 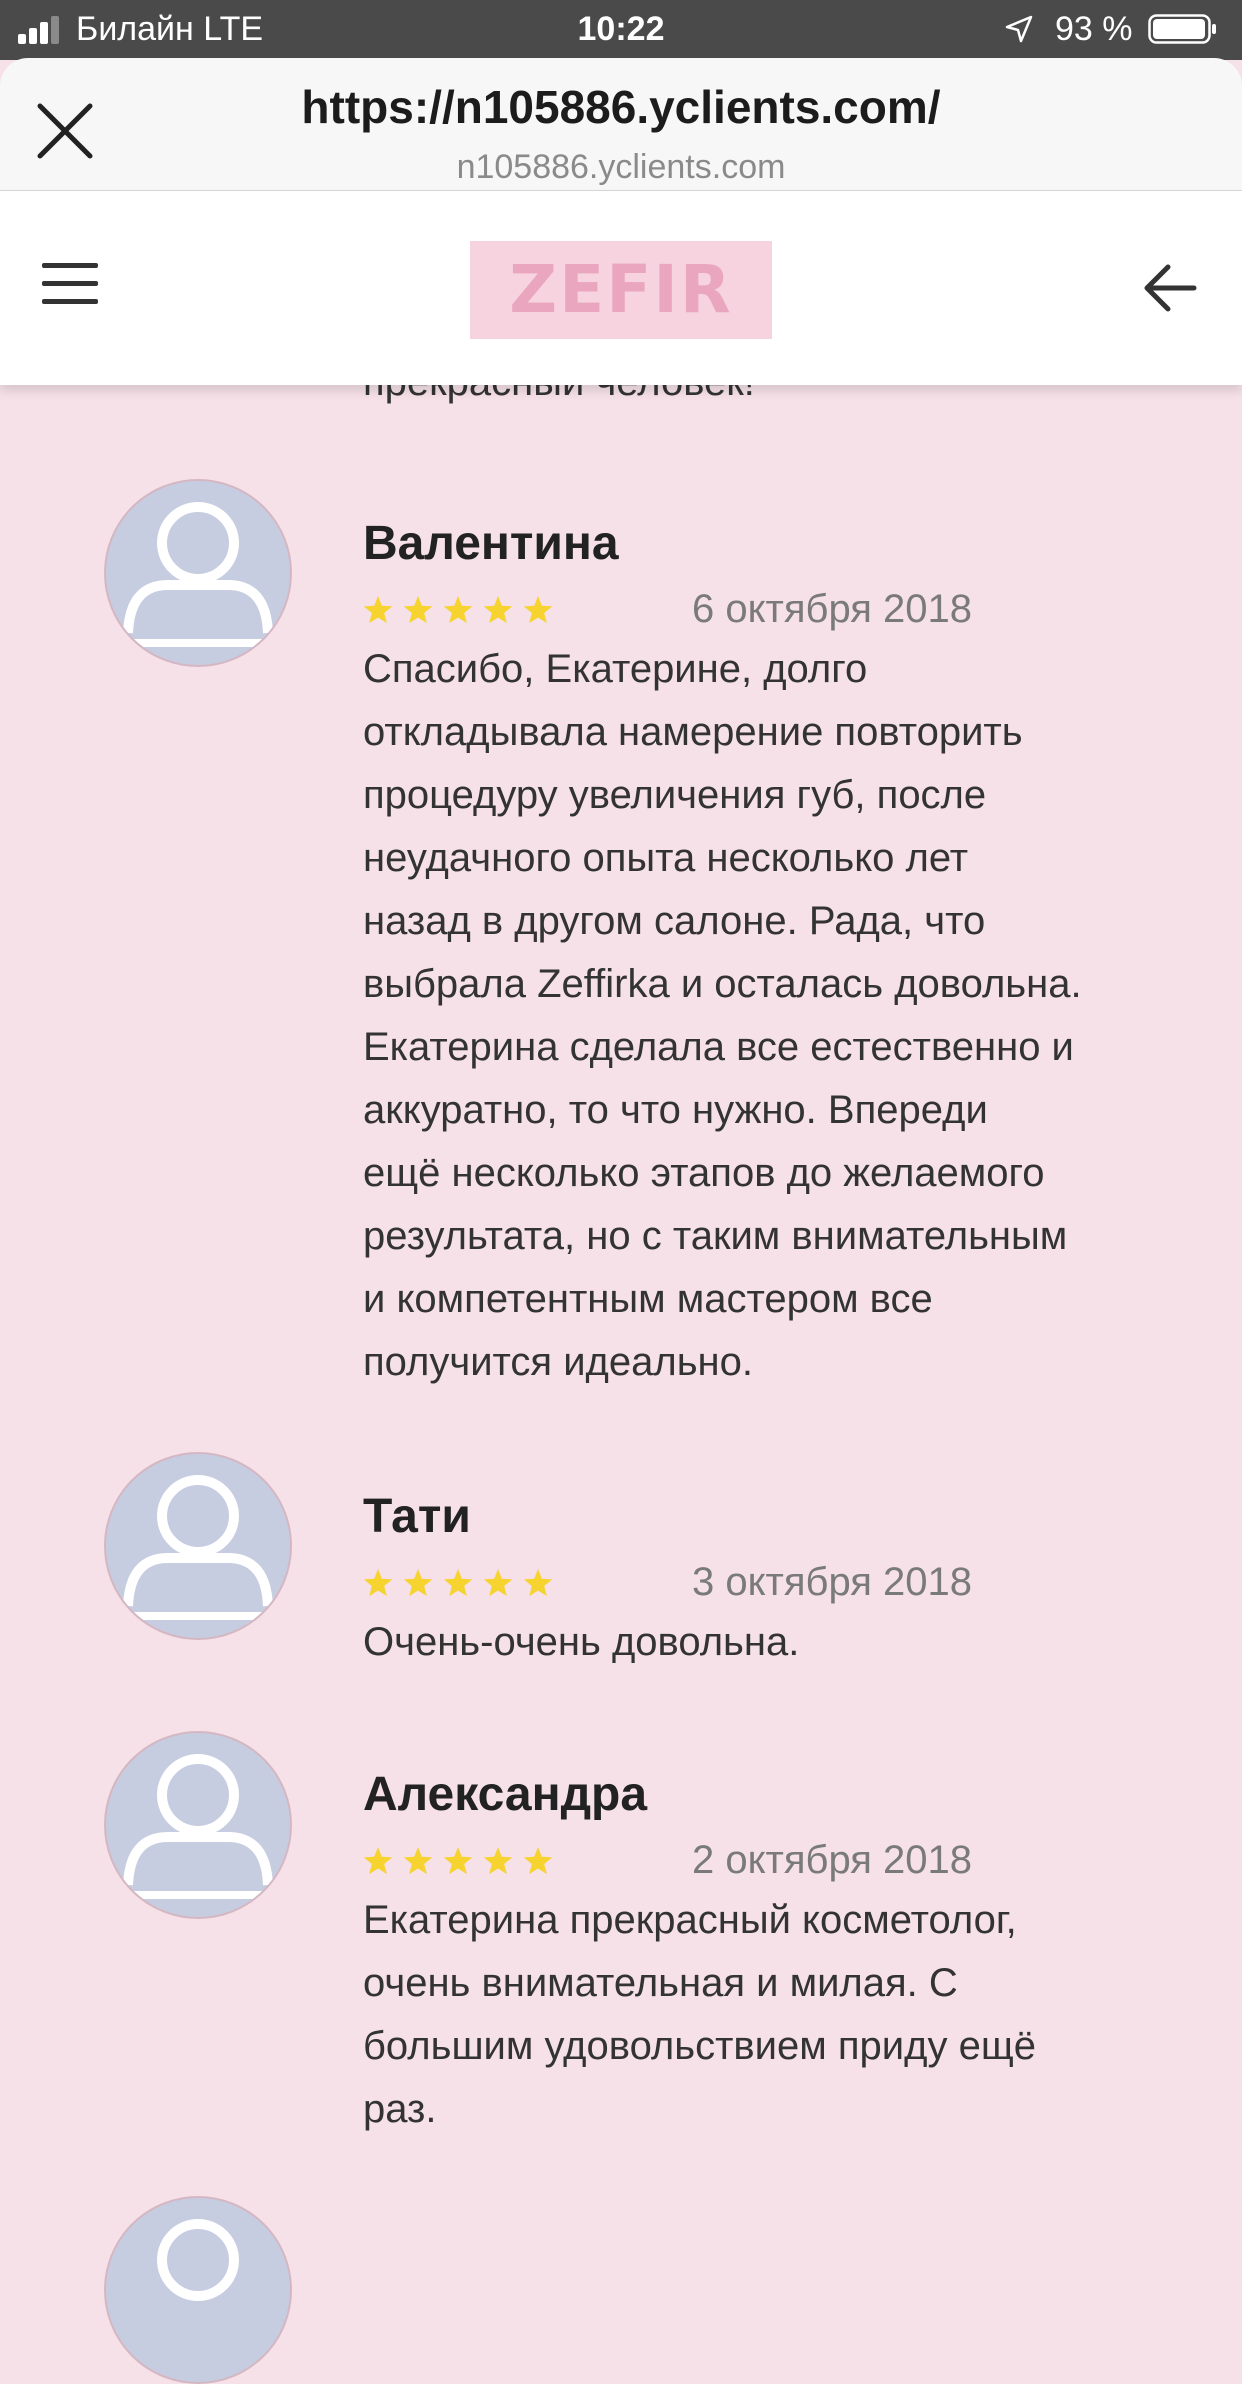 What do you see at coordinates (693, 732) in the screenshot?
I see `review-line: откладывала намерение повторить` at bounding box center [693, 732].